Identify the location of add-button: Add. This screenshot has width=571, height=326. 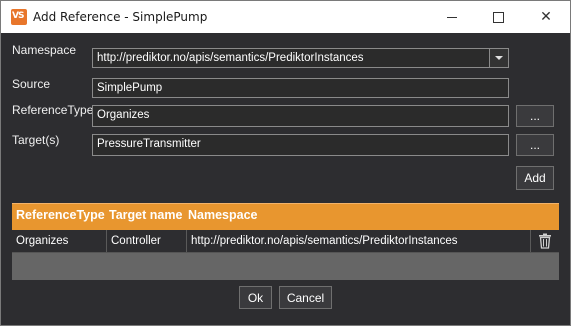
(535, 178).